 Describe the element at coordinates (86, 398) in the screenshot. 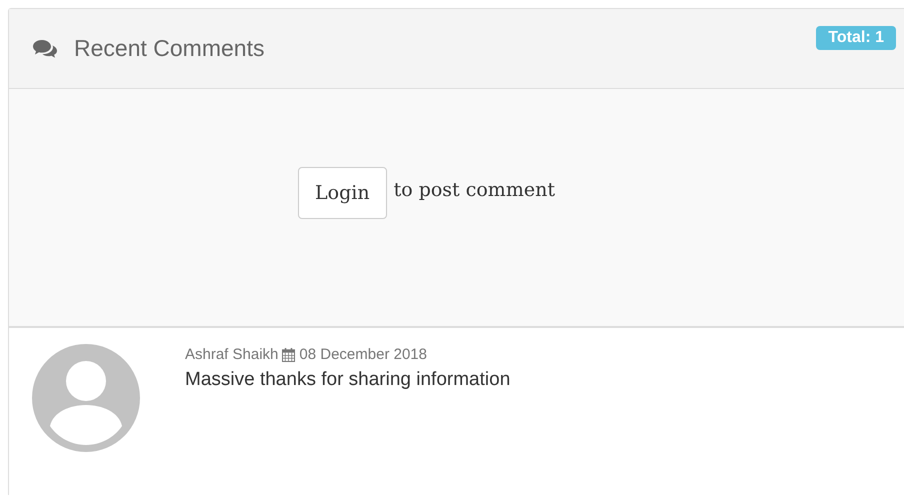

I see `avatar-icon` at that location.